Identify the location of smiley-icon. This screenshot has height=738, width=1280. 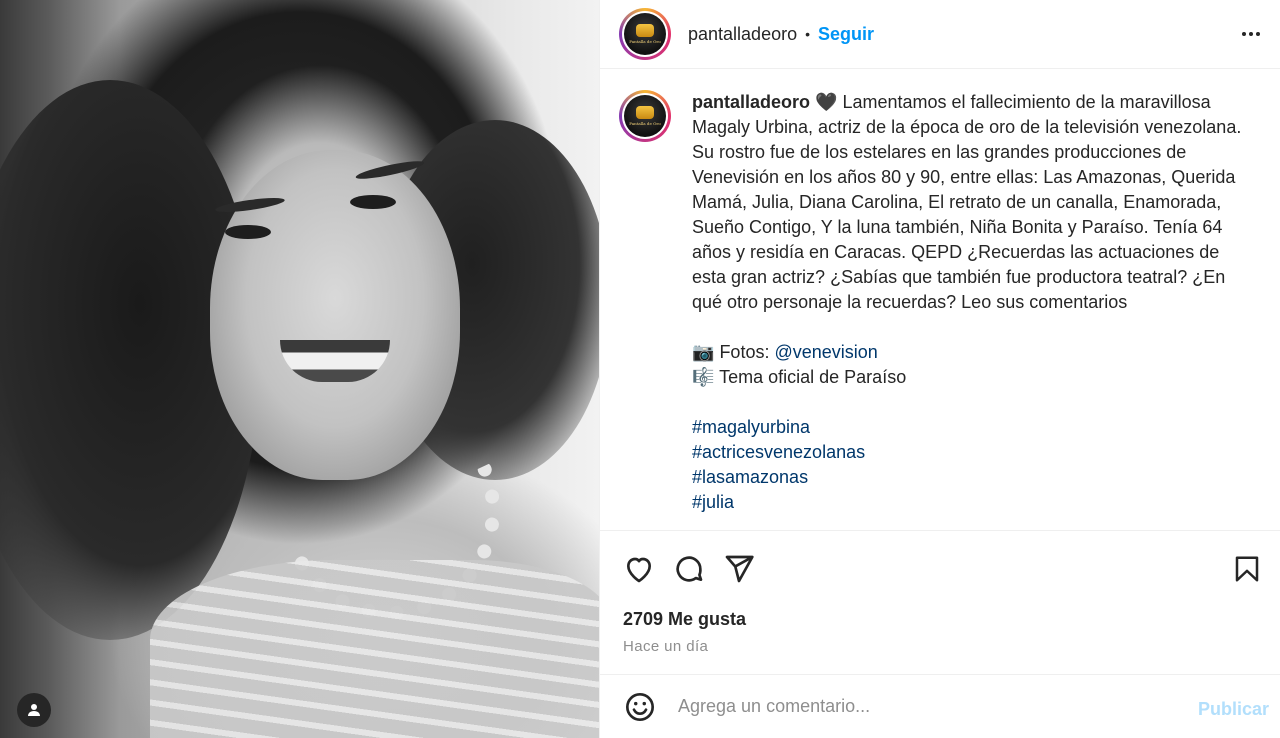
(640, 706).